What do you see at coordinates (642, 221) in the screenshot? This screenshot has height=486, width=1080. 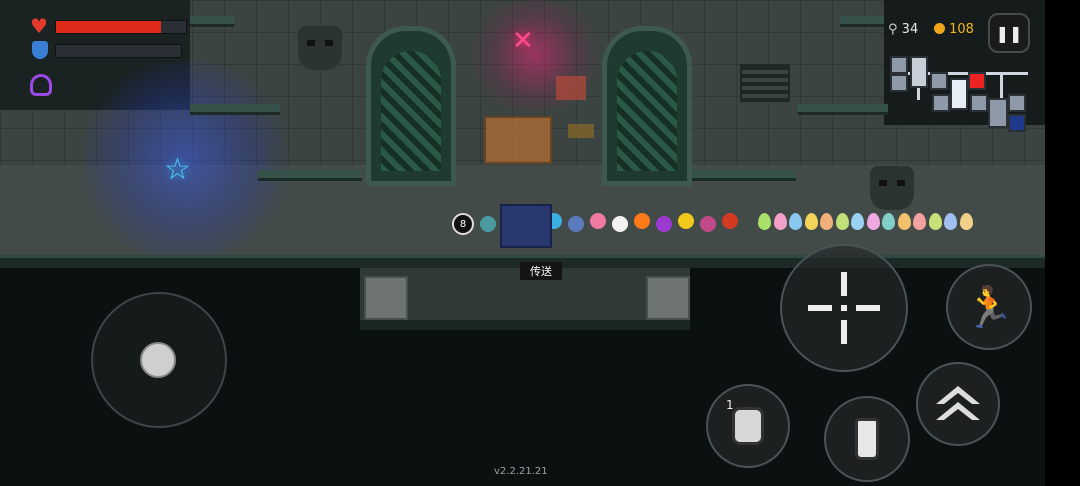 I see `fire-pet` at bounding box center [642, 221].